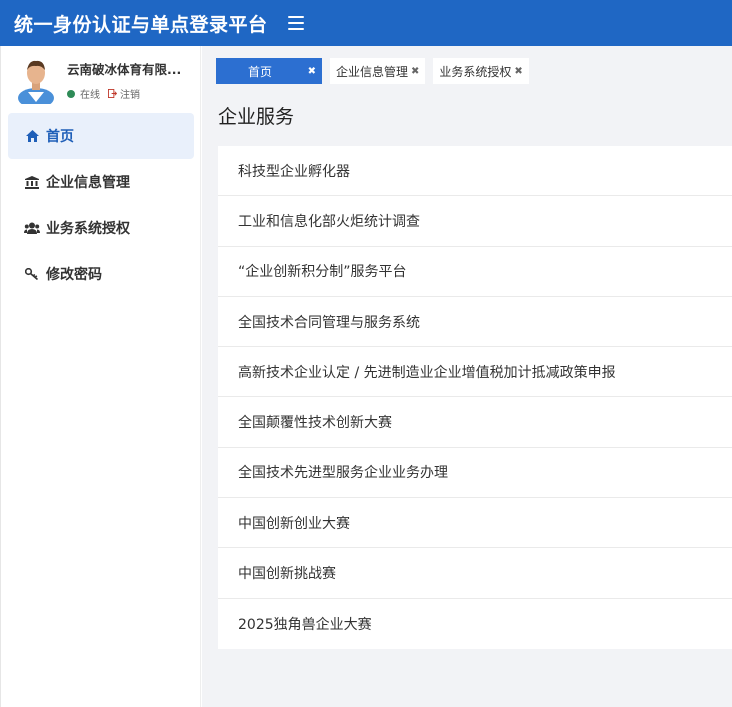  Describe the element at coordinates (88, 183) in the screenshot. I see `sidebar-item-label: 企业信息管理` at that location.